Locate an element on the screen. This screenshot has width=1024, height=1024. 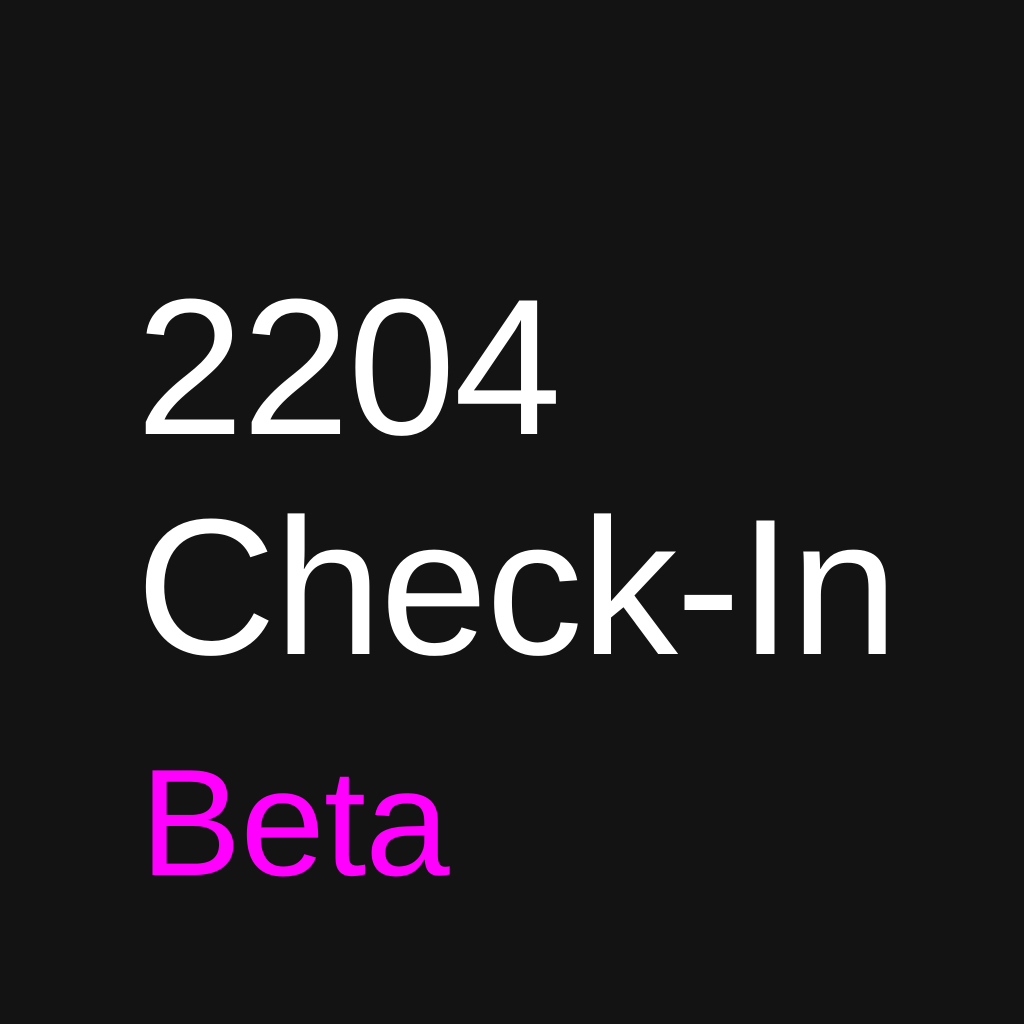
title-number: 2204 is located at coordinates (349, 367).